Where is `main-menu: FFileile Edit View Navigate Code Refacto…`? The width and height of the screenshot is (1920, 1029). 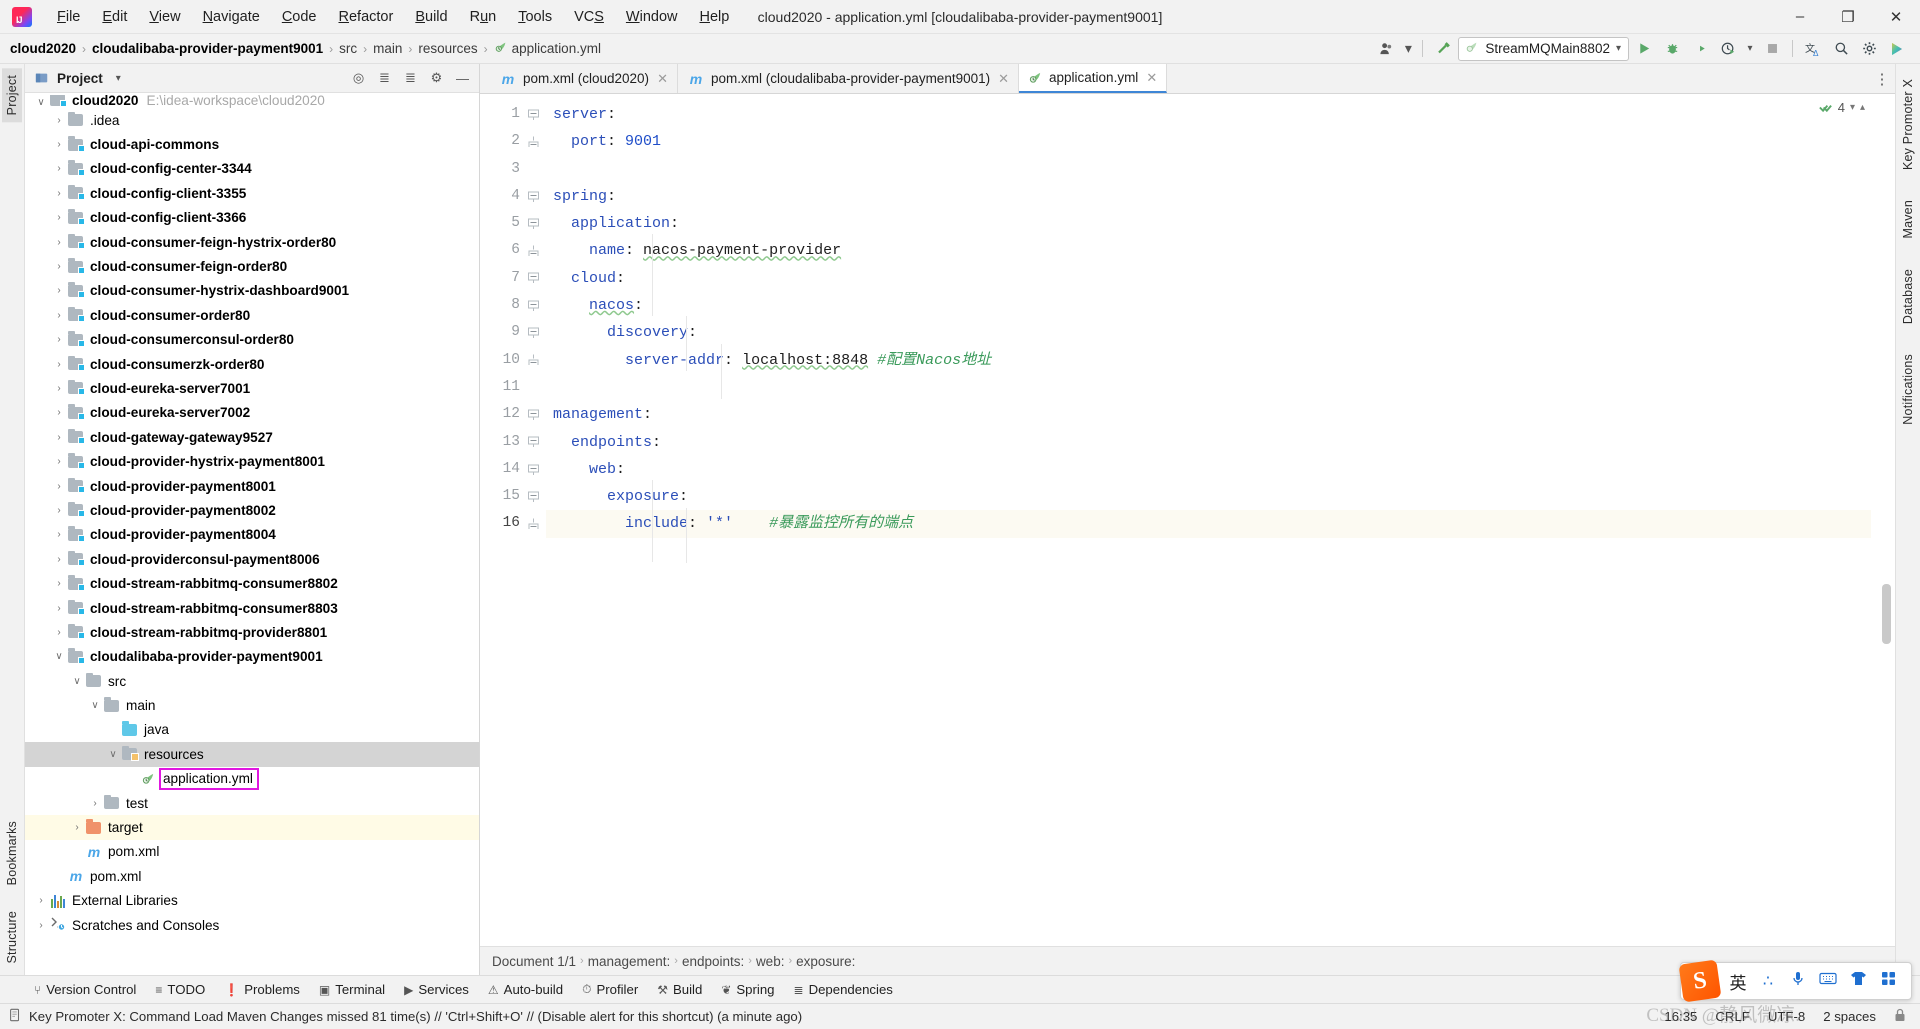 main-menu: FFileile Edit View Navigate Code Refacto… is located at coordinates (393, 17).